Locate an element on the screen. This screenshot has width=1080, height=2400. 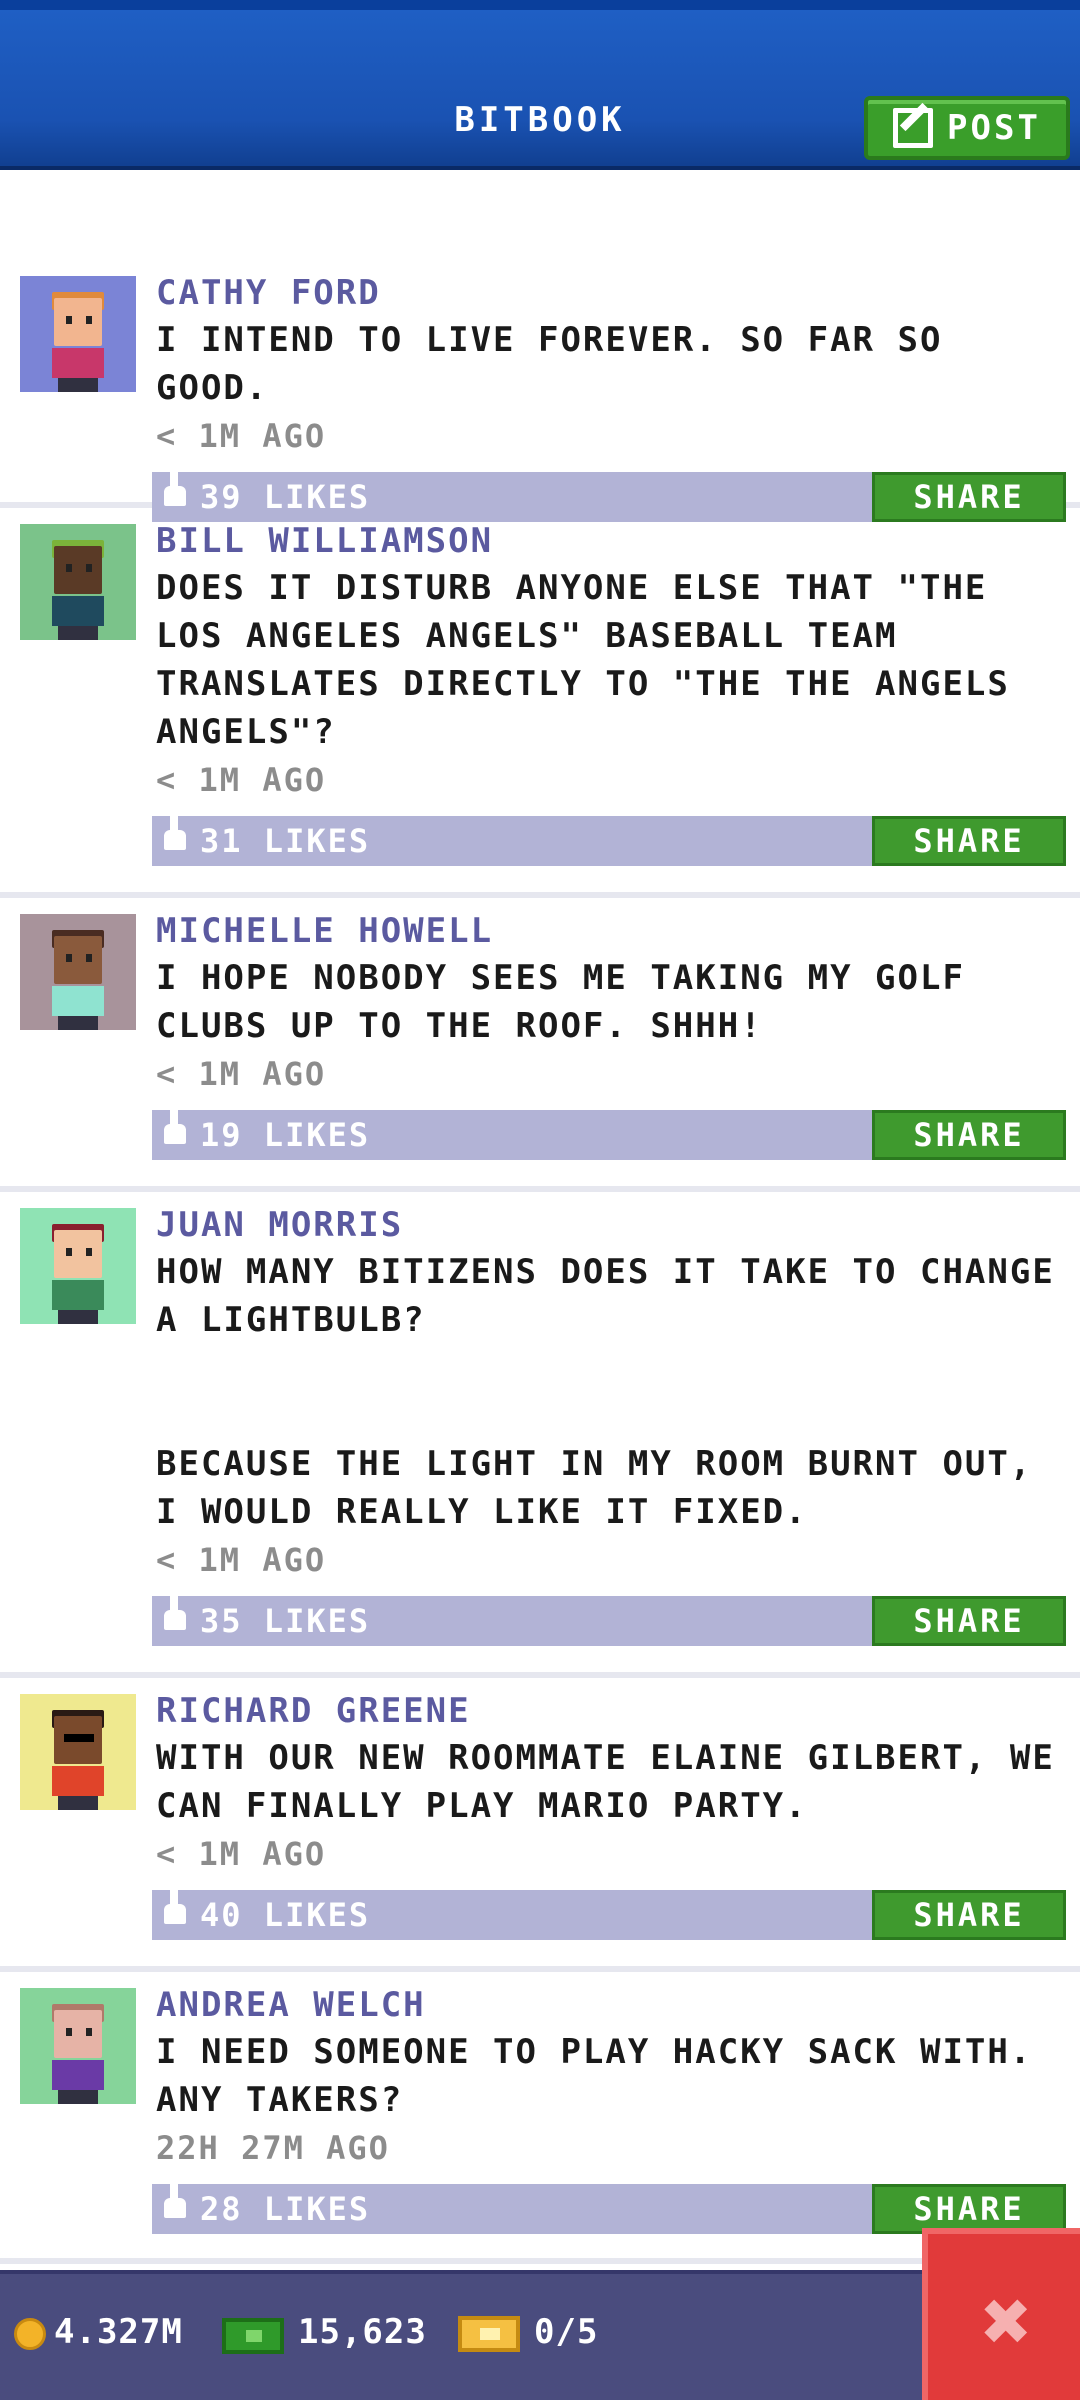
post-author: BILL WILLIAMSON is located at coordinates (611, 541).